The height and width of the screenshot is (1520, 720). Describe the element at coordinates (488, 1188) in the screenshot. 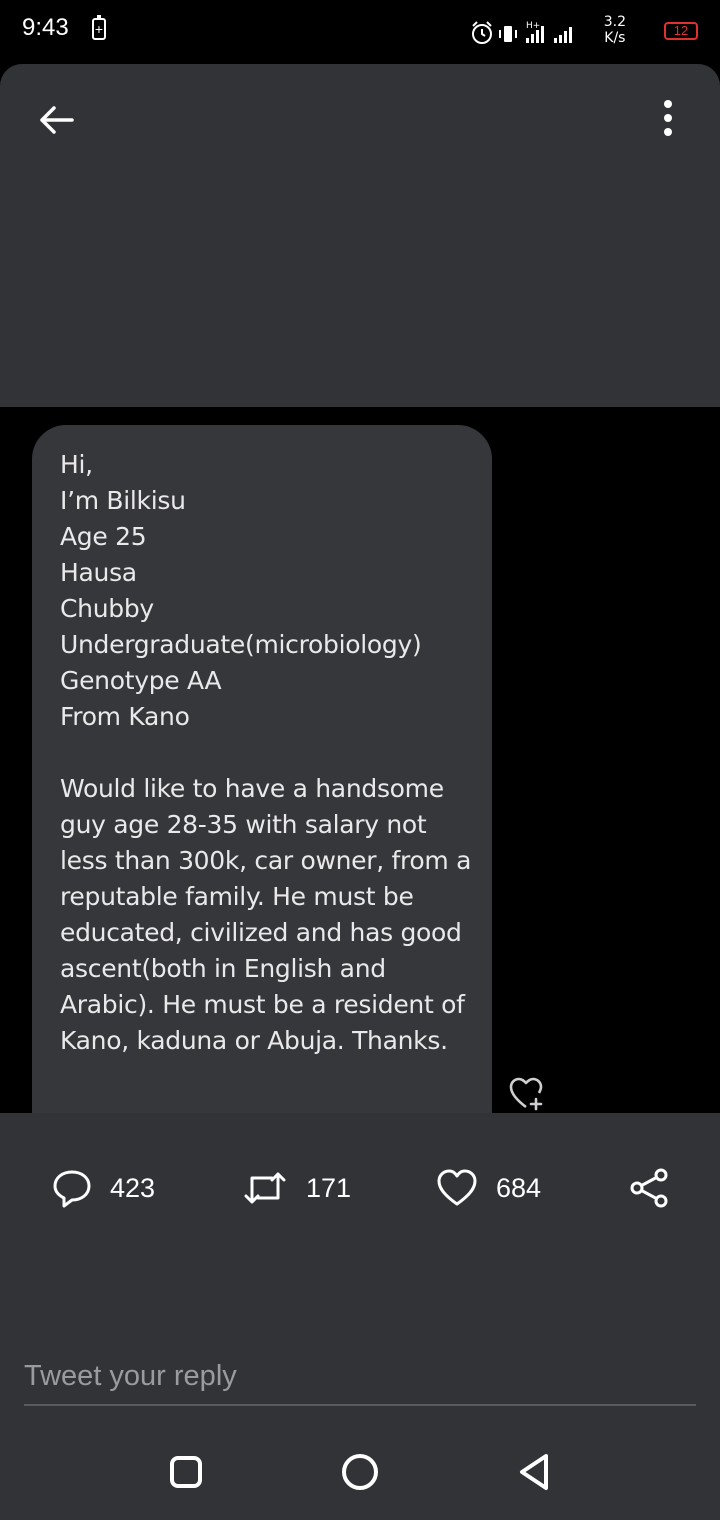

I see `like-button: 684` at that location.